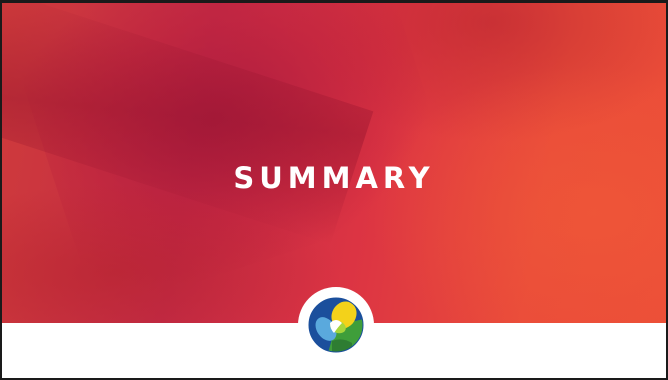  What do you see at coordinates (336, 325) in the screenshot?
I see `tricolor-circle-logo-icon` at bounding box center [336, 325].